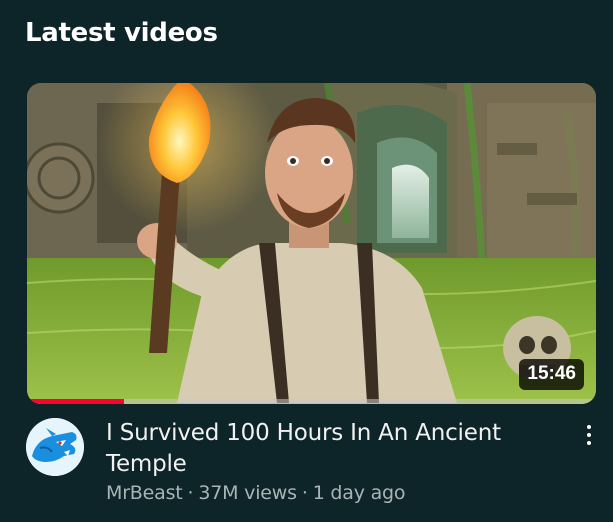 Image resolution: width=613 pixels, height=522 pixels. Describe the element at coordinates (551, 374) in the screenshot. I see `duration-badge: 15:46` at that location.